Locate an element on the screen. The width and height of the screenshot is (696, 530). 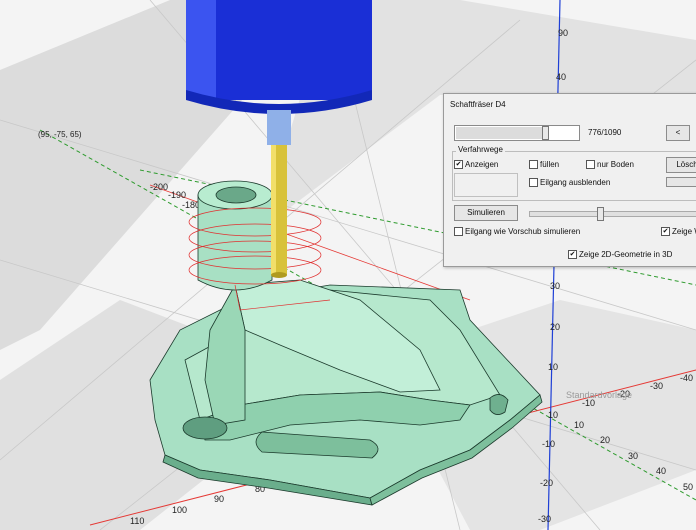
tick-label: -40 is located at coordinates (686, 378).